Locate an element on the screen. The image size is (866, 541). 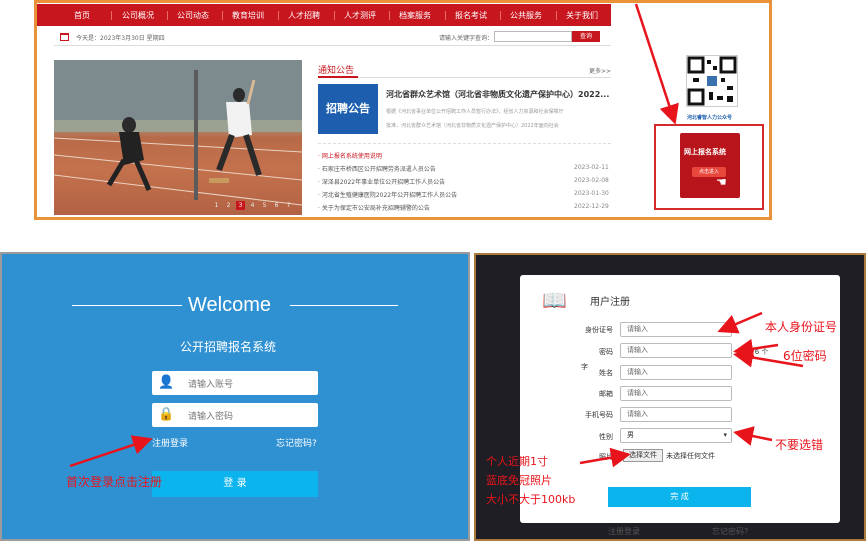
nav-item-recruit: 人才招聘 is located at coordinates (304, 15).